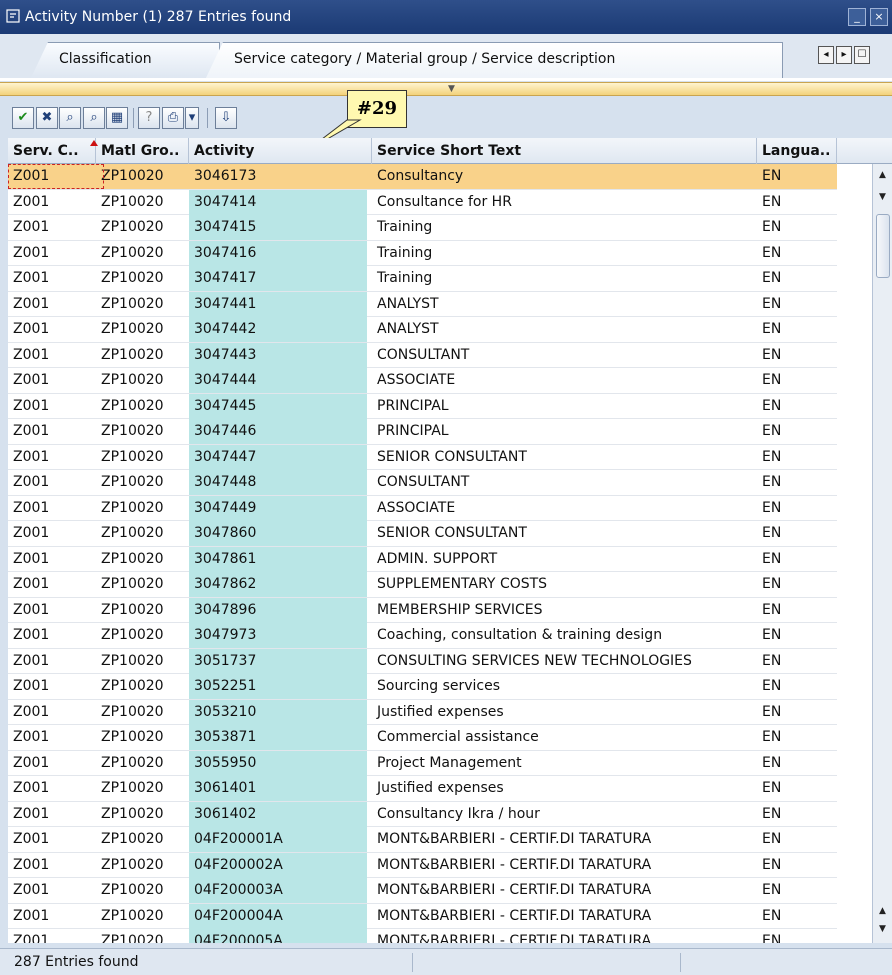 This screenshot has height=975, width=892. Describe the element at coordinates (142, 151) in the screenshot. I see `column-header-material-group: Matl Gro..` at that location.